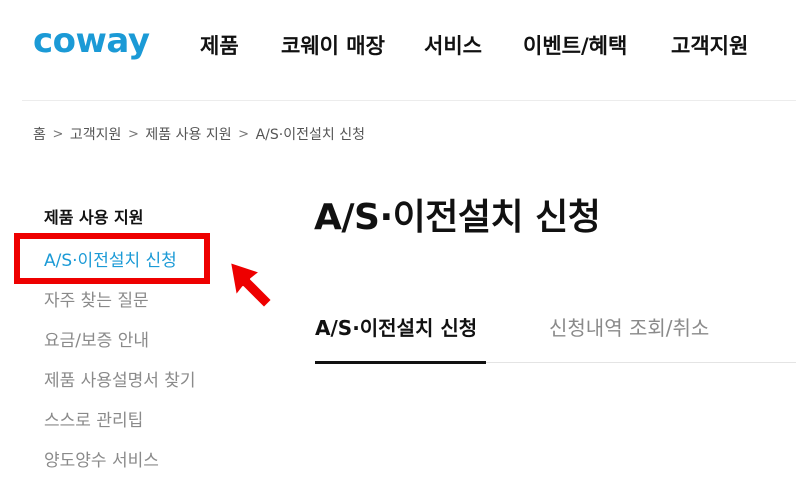  What do you see at coordinates (251, 285) in the screenshot?
I see `red-arrow-icon` at bounding box center [251, 285].